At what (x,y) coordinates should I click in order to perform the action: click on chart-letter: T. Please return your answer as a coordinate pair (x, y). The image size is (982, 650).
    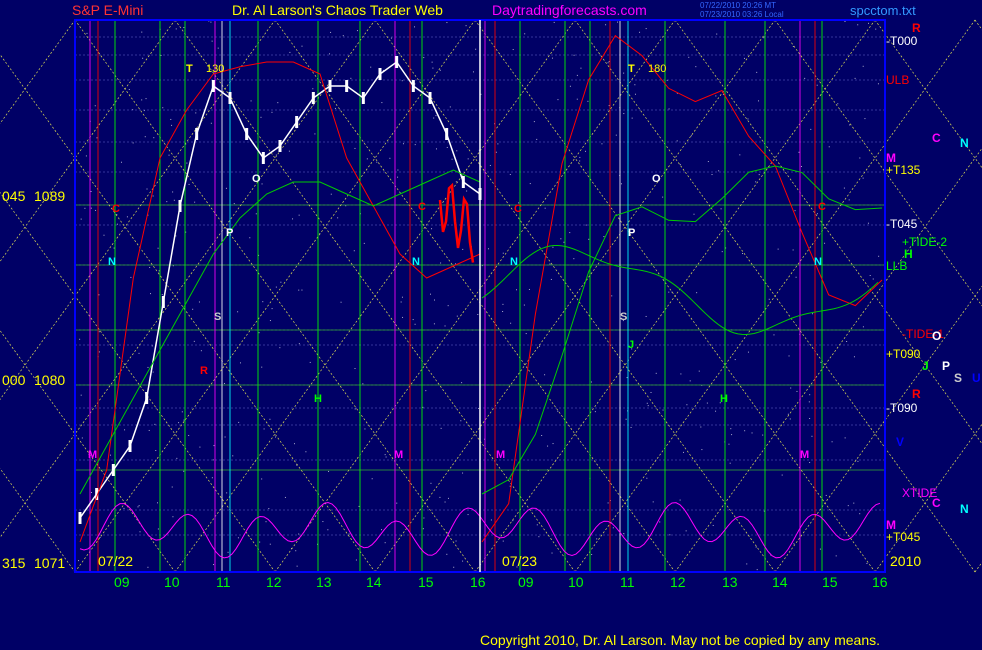
    Looking at the image, I should click on (631, 69).